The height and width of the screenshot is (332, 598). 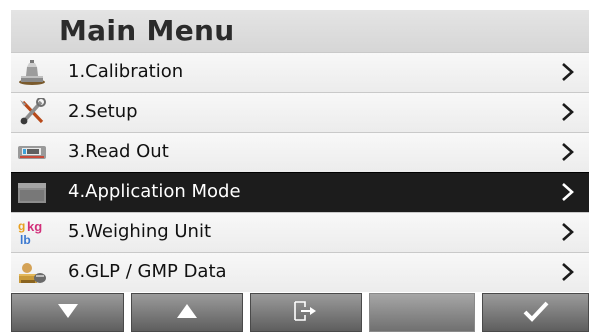 What do you see at coordinates (140, 231) in the screenshot?
I see `menu-item-label: 5.Weighing Unit` at bounding box center [140, 231].